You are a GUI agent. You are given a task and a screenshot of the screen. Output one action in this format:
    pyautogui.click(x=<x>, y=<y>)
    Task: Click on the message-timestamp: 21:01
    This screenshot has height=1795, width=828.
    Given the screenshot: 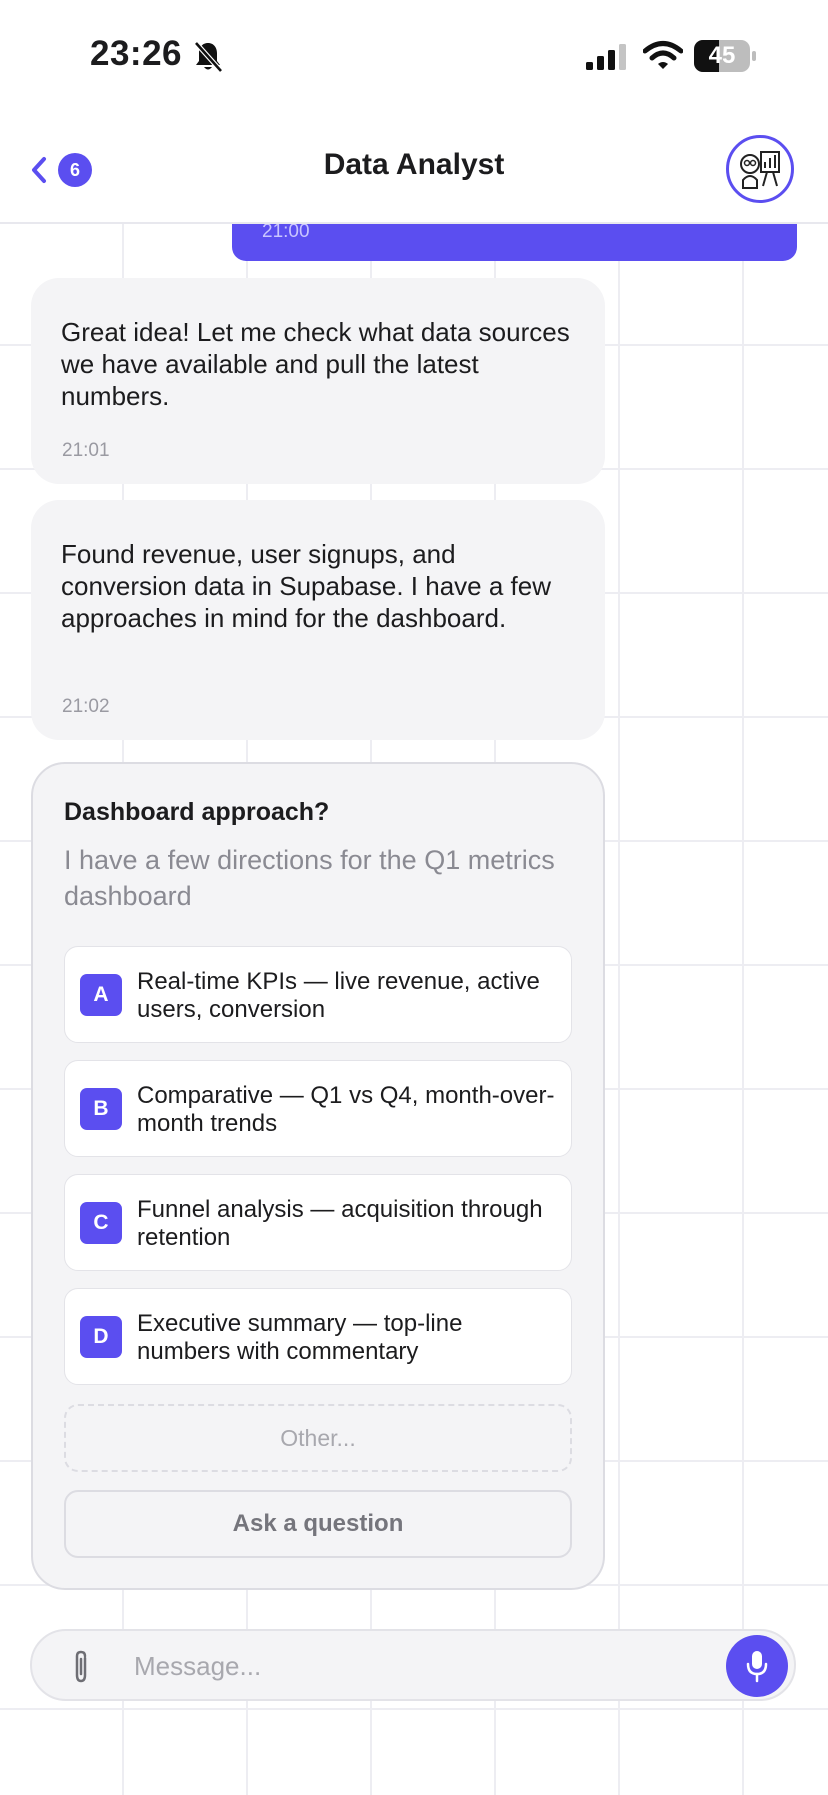 What is the action you would take?
    pyautogui.click(x=86, y=450)
    